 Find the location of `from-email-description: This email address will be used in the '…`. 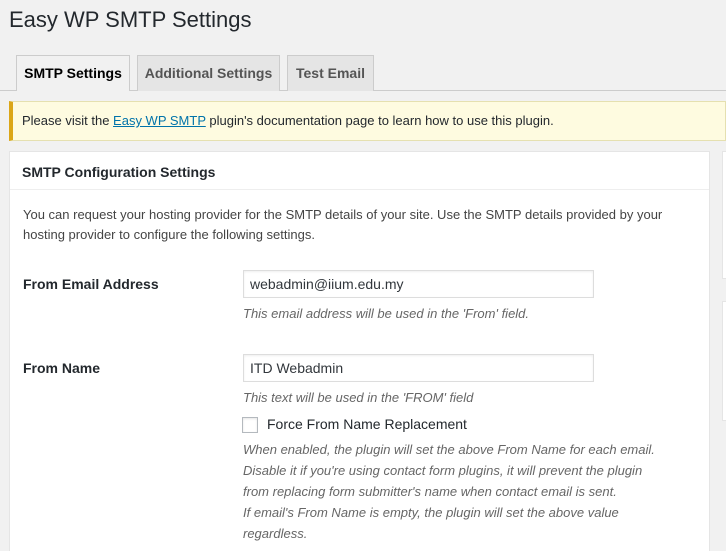

from-email-description: This email address will be used in the '… is located at coordinates (386, 313).